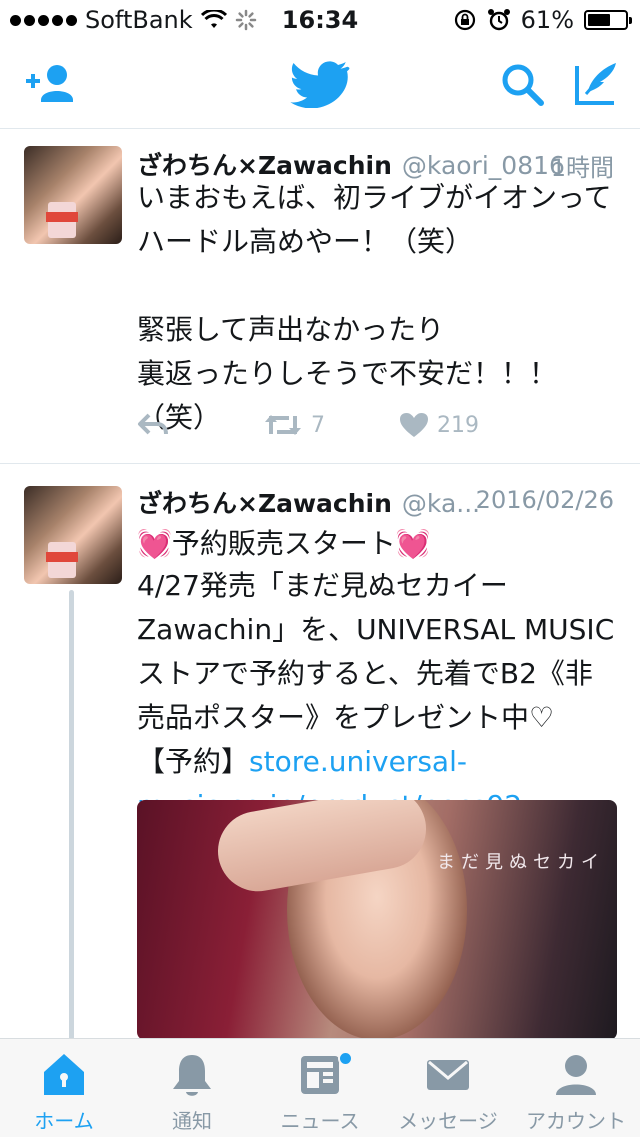 The height and width of the screenshot is (1137, 640). Describe the element at coordinates (345, 1058) in the screenshot. I see `news-badge-dot` at that location.